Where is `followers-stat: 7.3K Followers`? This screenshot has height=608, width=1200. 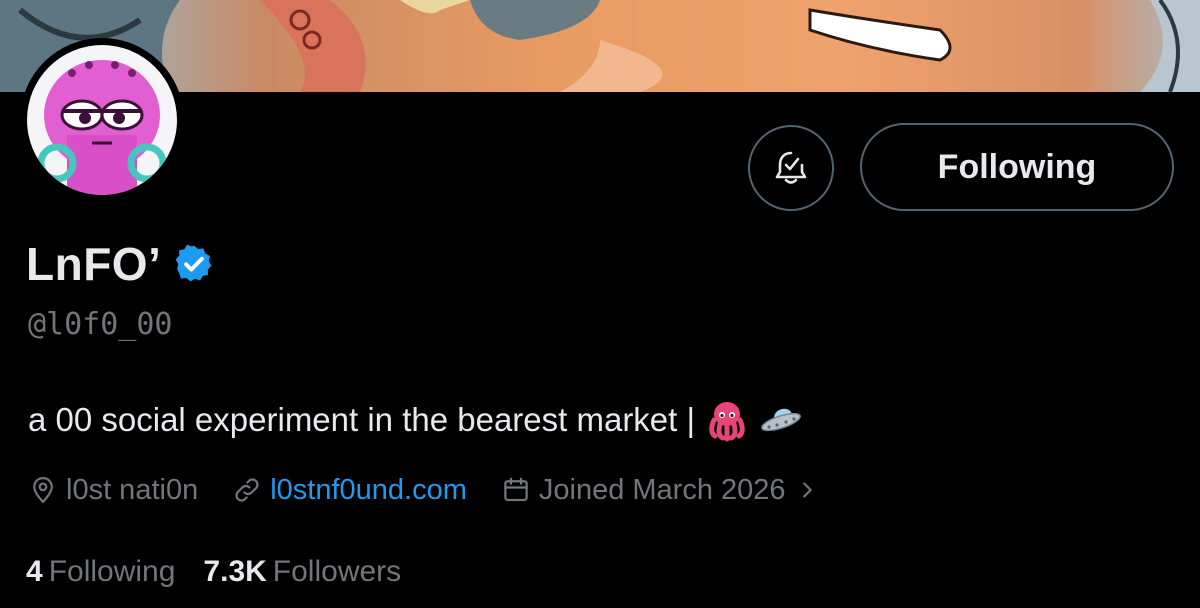
followers-stat: 7.3K Followers is located at coordinates (302, 572).